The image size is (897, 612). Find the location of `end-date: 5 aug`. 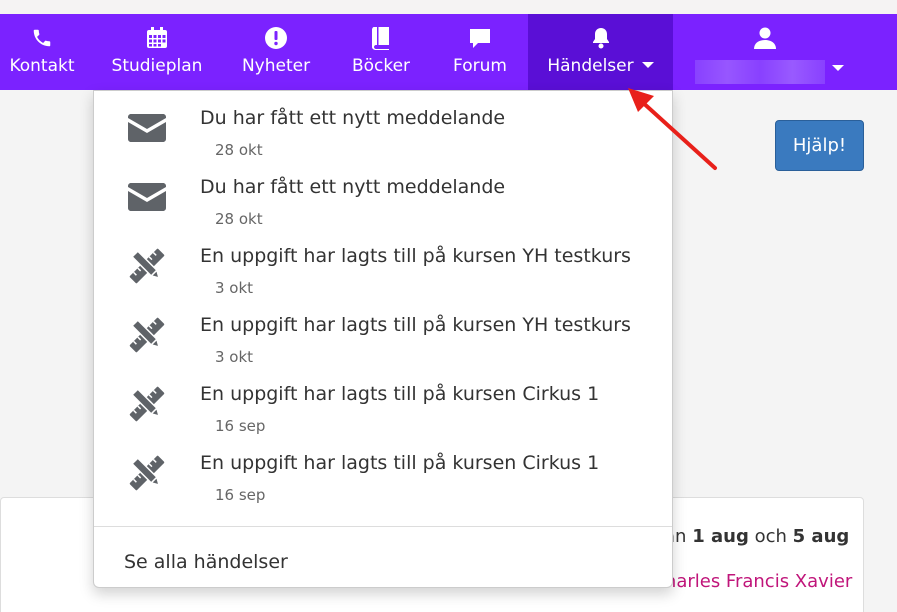

end-date: 5 aug is located at coordinates (821, 536).